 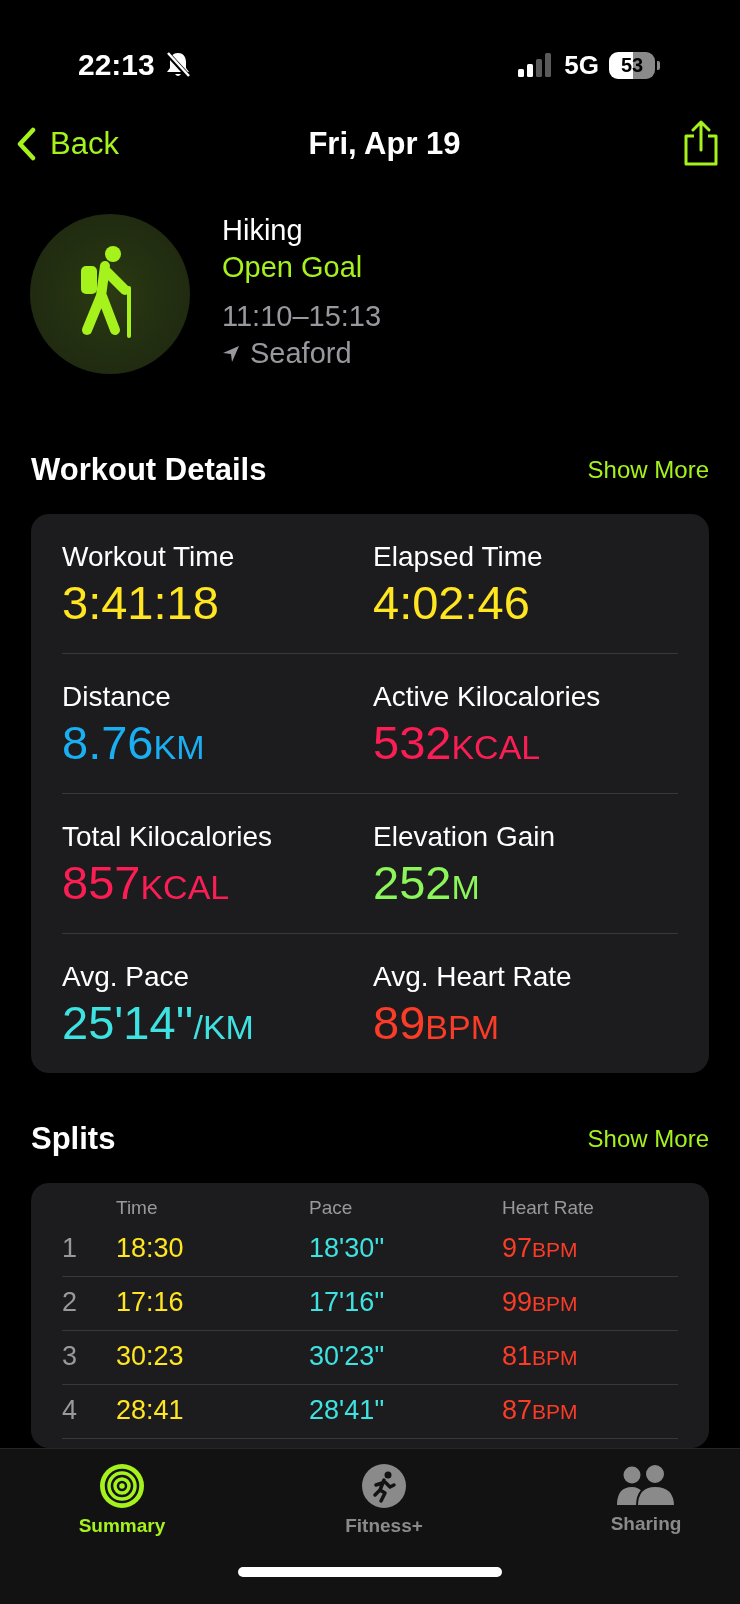 What do you see at coordinates (302, 316) in the screenshot?
I see `workout-time-range: 11:10–15:13` at bounding box center [302, 316].